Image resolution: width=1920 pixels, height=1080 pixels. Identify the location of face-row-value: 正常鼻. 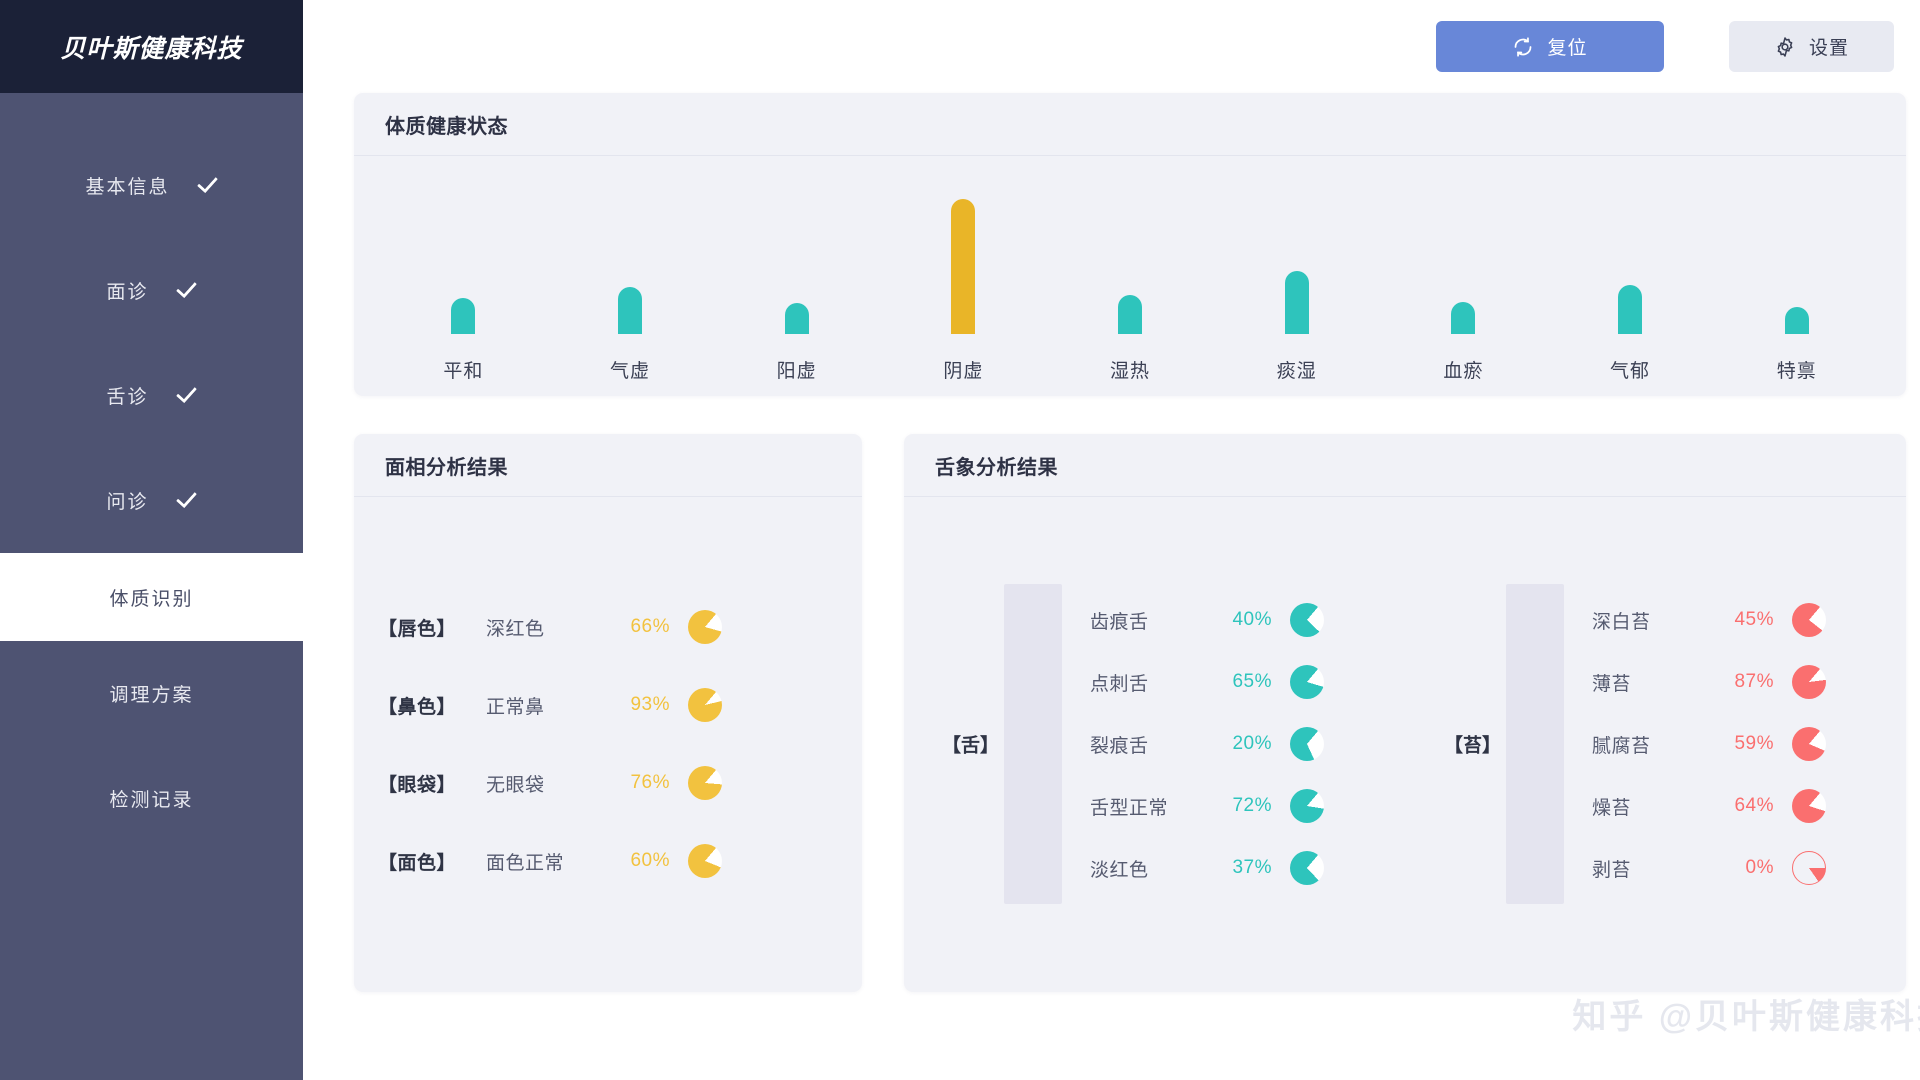
(515, 707).